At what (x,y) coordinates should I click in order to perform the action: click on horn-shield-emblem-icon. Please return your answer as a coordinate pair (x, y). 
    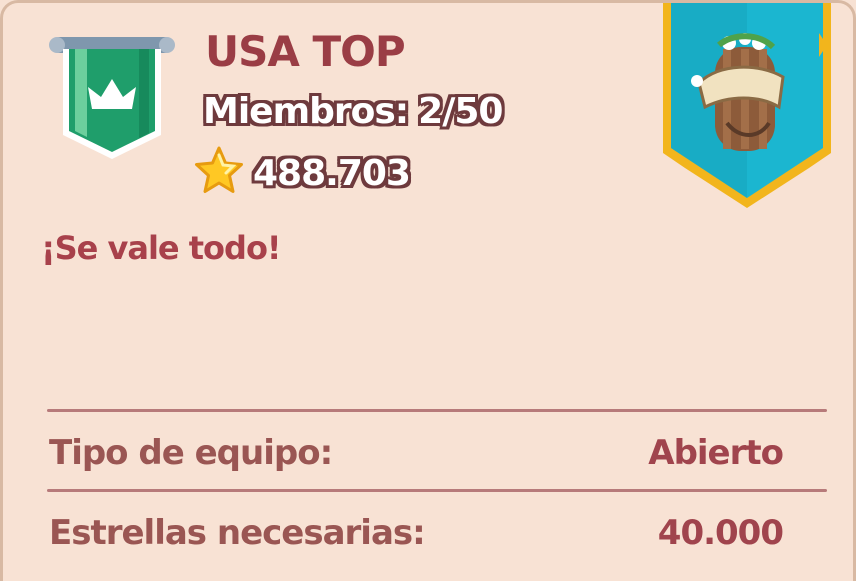
    Looking at the image, I should click on (747, 105).